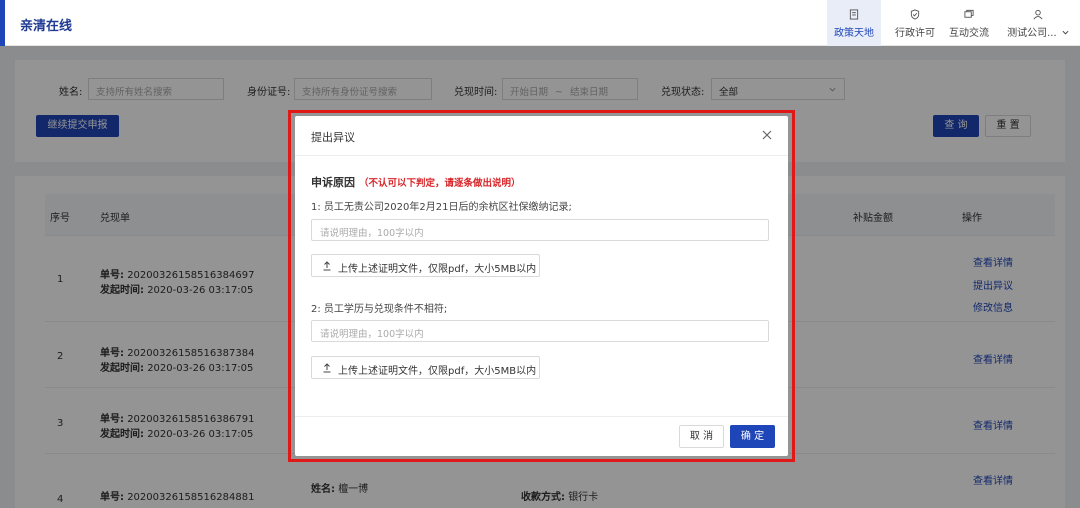 Image resolution: width=1080 pixels, height=508 pixels. What do you see at coordinates (437, 371) in the screenshot?
I see `upload-label-2: 上传上述证明文件，仅限pdf，大小5MB以内` at bounding box center [437, 371].